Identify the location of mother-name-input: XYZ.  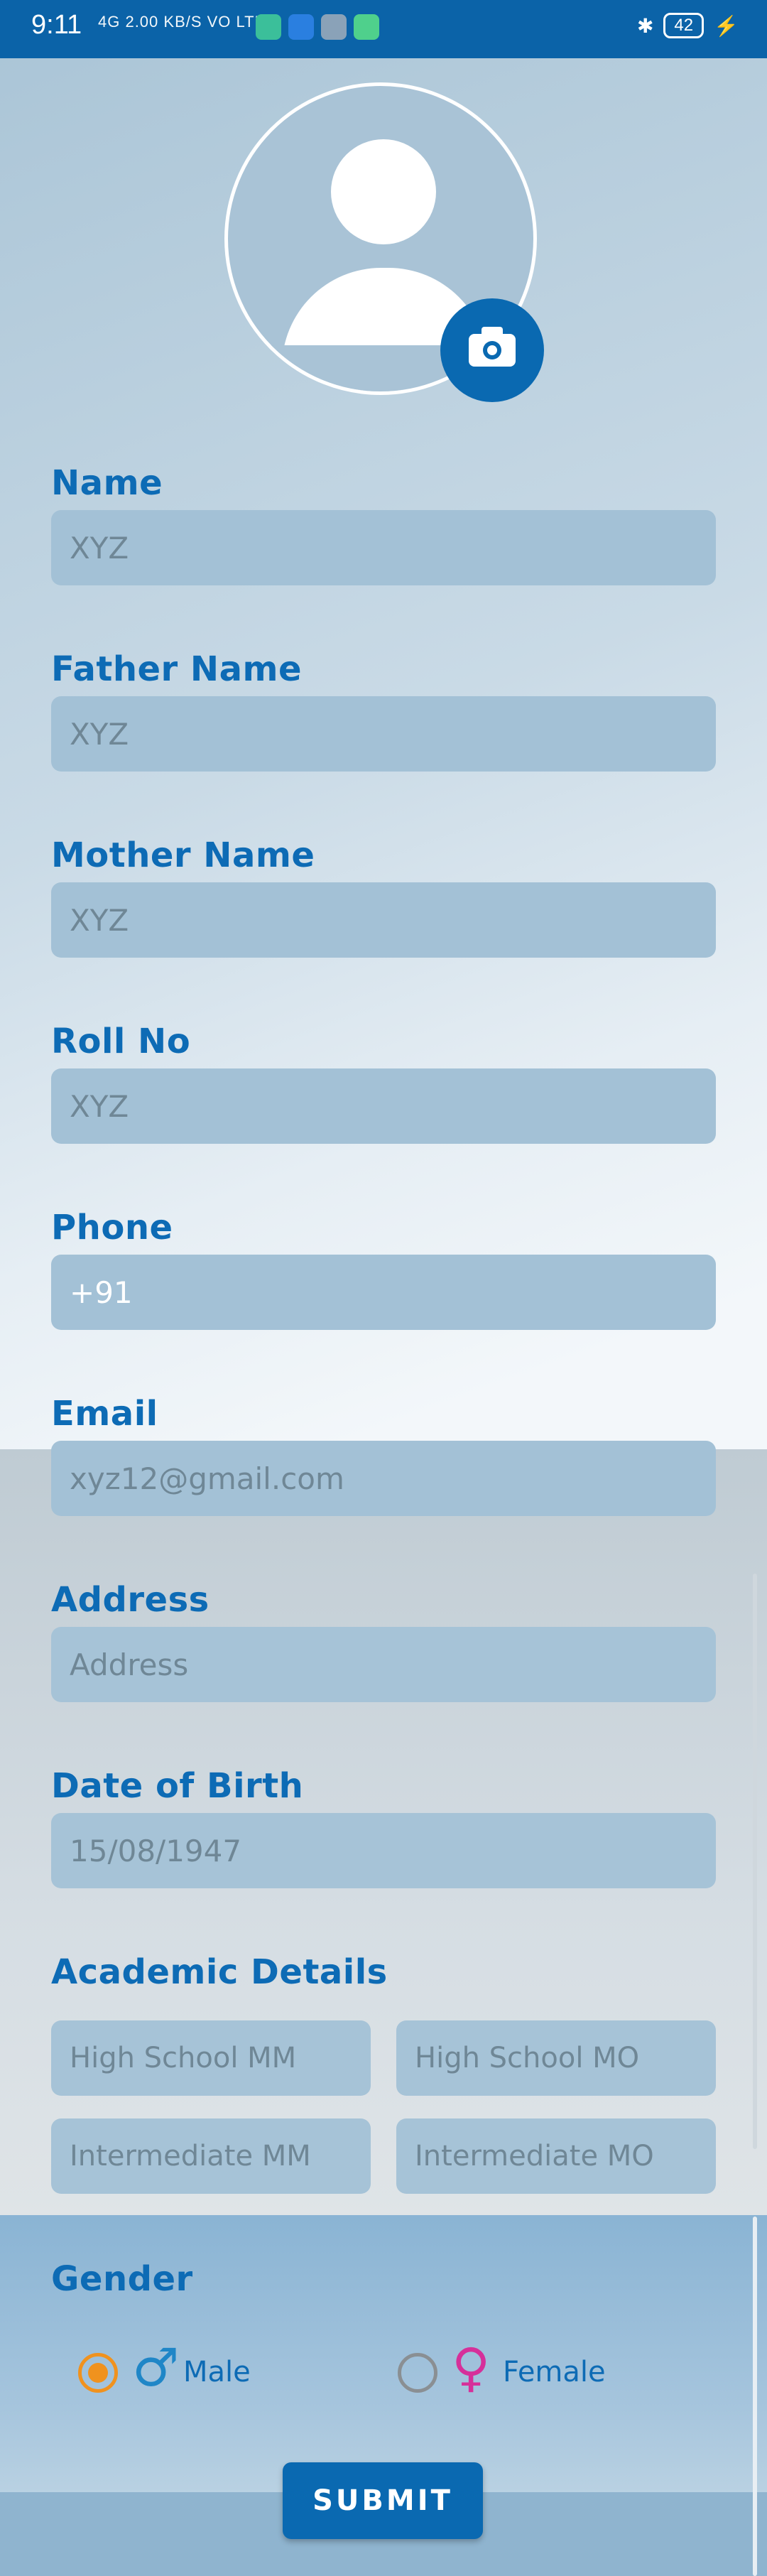
(383, 920).